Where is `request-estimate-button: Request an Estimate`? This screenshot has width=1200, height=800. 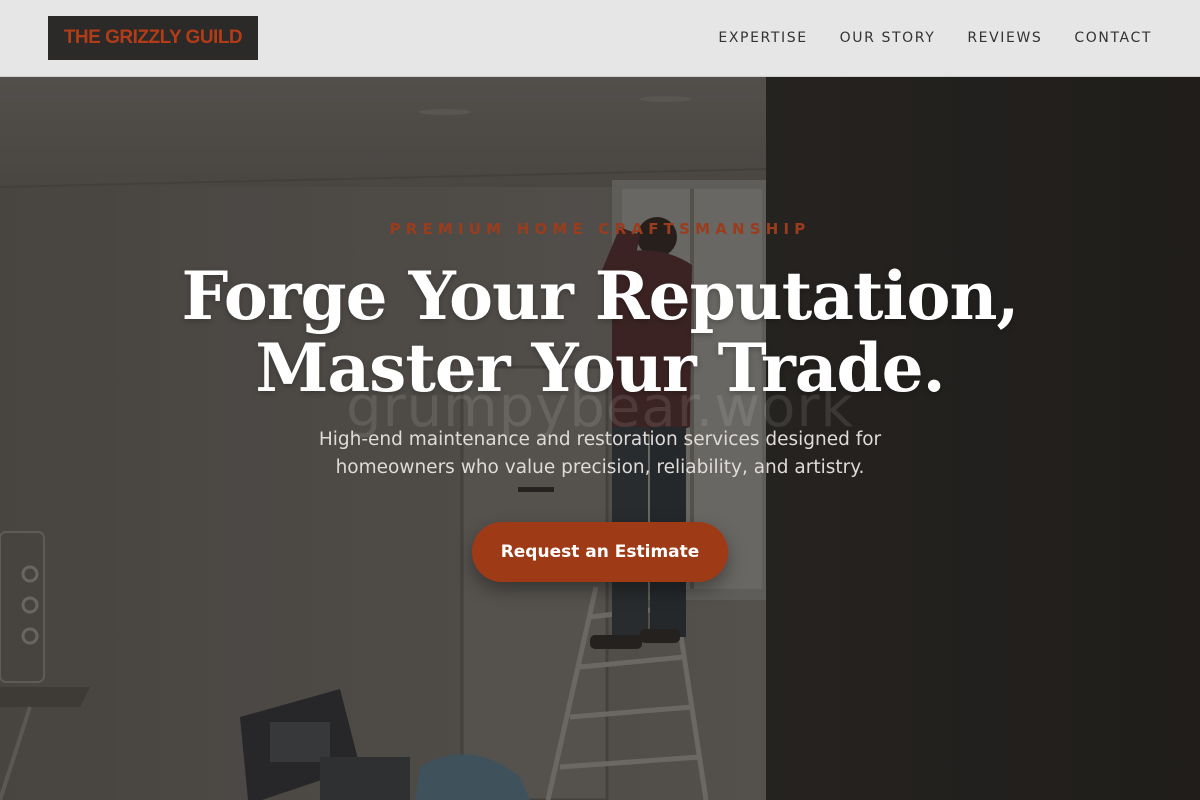
request-estimate-button: Request an Estimate is located at coordinates (600, 552).